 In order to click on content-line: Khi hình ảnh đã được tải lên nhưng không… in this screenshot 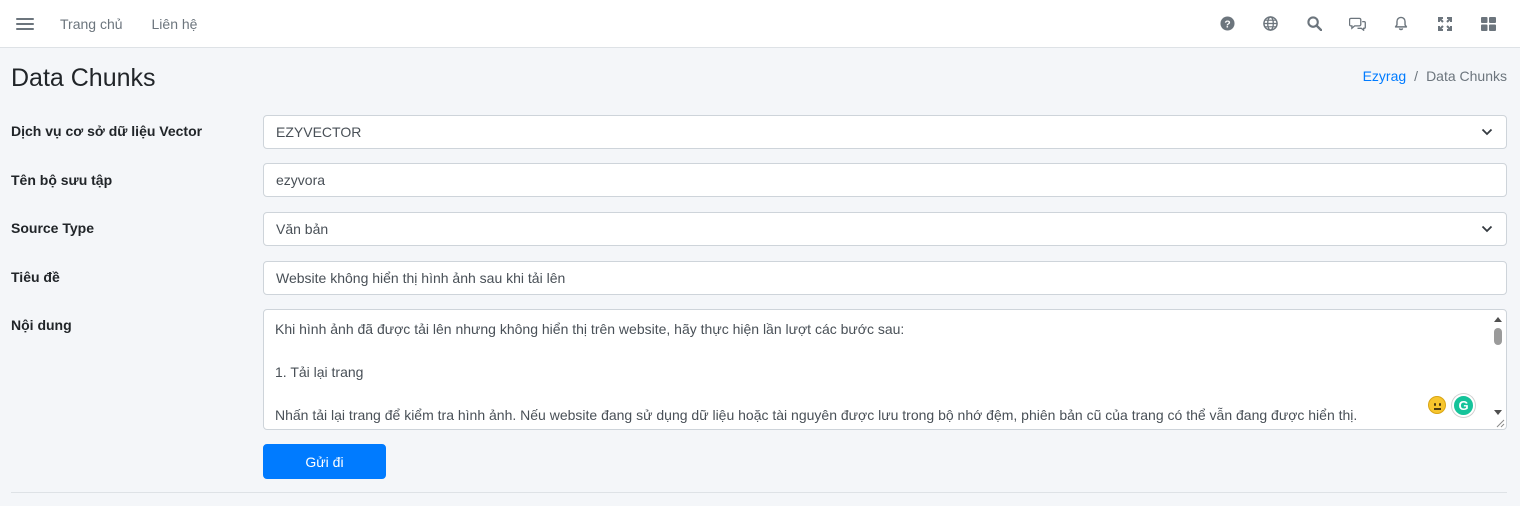, I will do `click(590, 329)`.